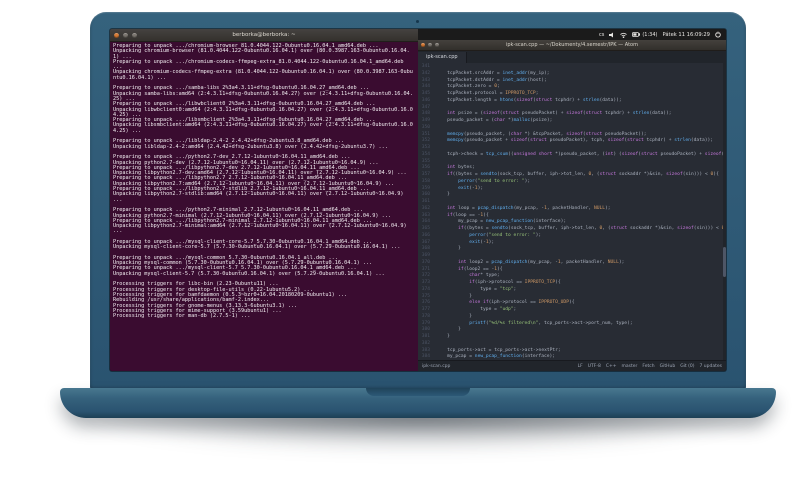 This screenshot has height=477, width=800. I want to click on code-line: pseudo_packet = (char *)malloc(psize);, so click(500, 120).